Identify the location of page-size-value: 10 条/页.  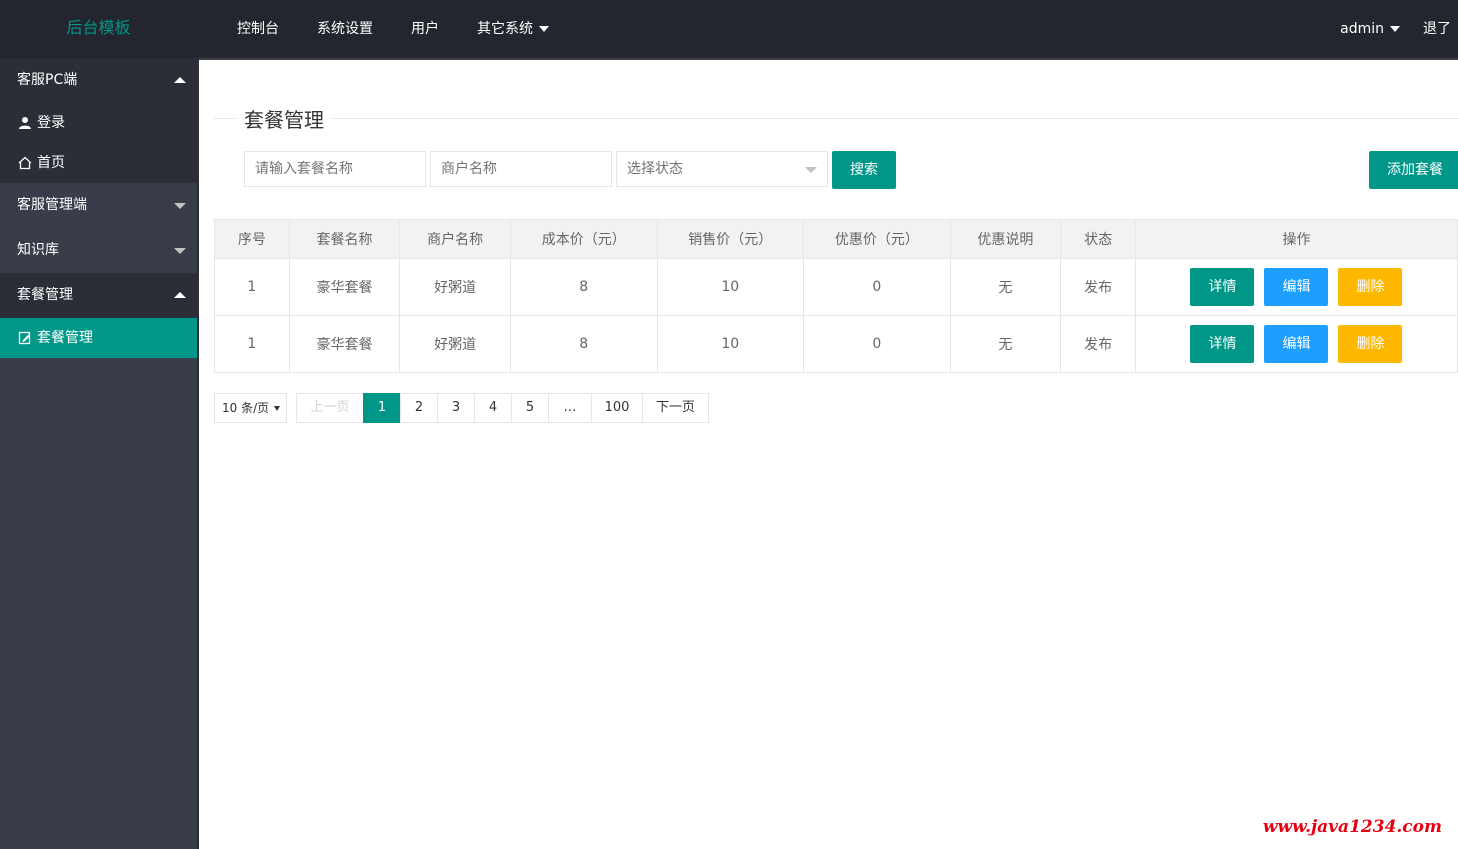
(246, 408).